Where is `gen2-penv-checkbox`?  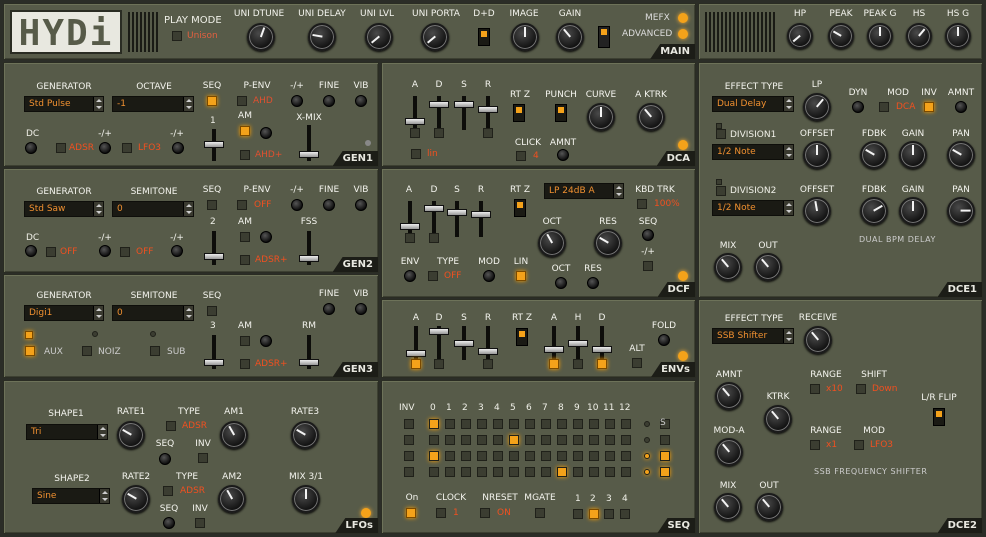 gen2-penv-checkbox is located at coordinates (242, 205).